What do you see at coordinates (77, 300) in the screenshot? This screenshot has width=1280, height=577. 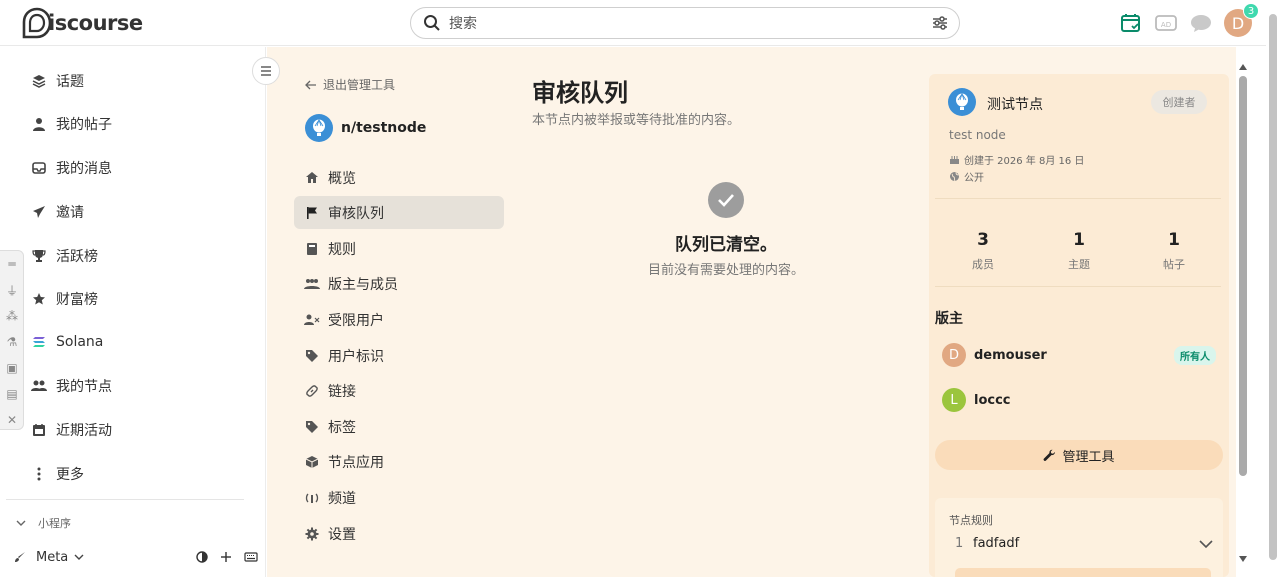 I see `sidebar-item-label: 财富榜` at bounding box center [77, 300].